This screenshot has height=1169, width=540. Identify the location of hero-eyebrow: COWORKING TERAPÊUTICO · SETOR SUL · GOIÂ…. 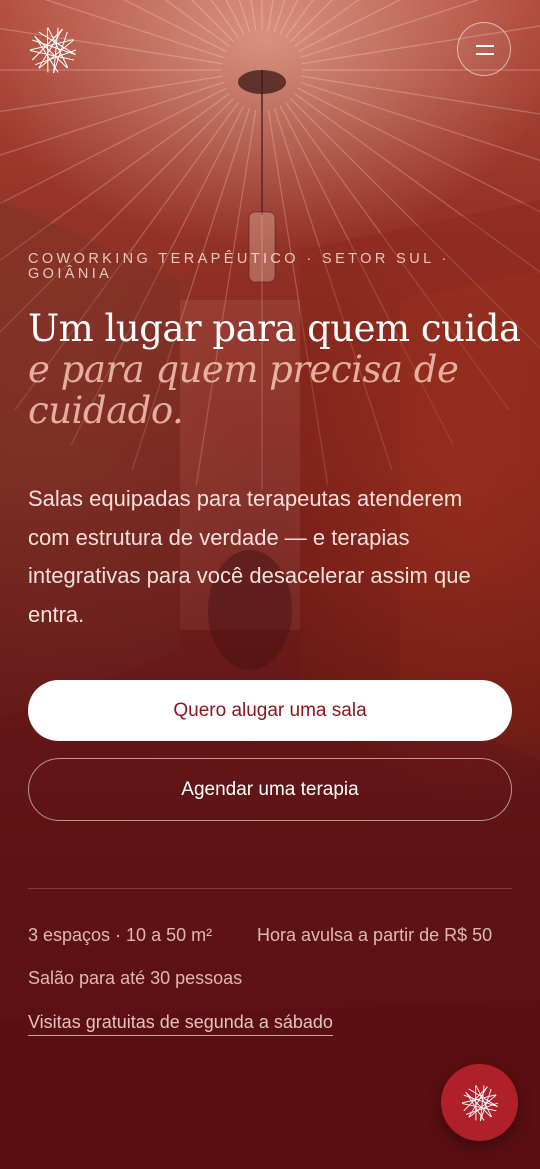
(239, 266).